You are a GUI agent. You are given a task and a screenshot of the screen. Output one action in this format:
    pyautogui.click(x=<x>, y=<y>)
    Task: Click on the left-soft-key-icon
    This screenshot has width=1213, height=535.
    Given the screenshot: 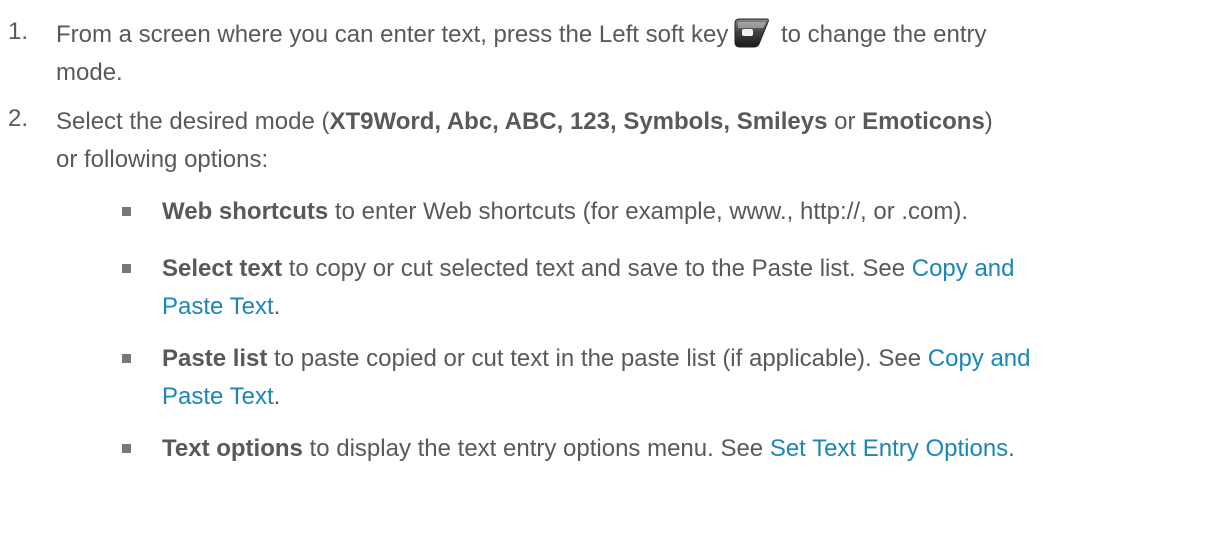 What is the action you would take?
    pyautogui.click(x=752, y=33)
    